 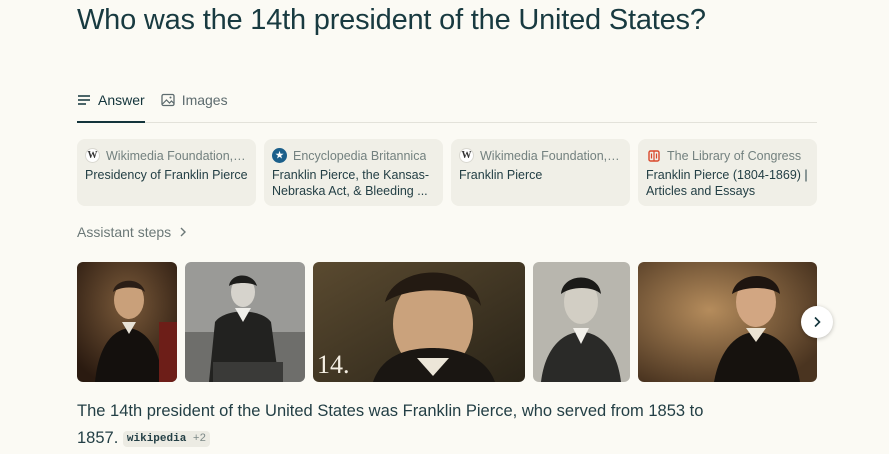 I want to click on assistant-steps-toggle: Assistant steps, so click(x=132, y=232).